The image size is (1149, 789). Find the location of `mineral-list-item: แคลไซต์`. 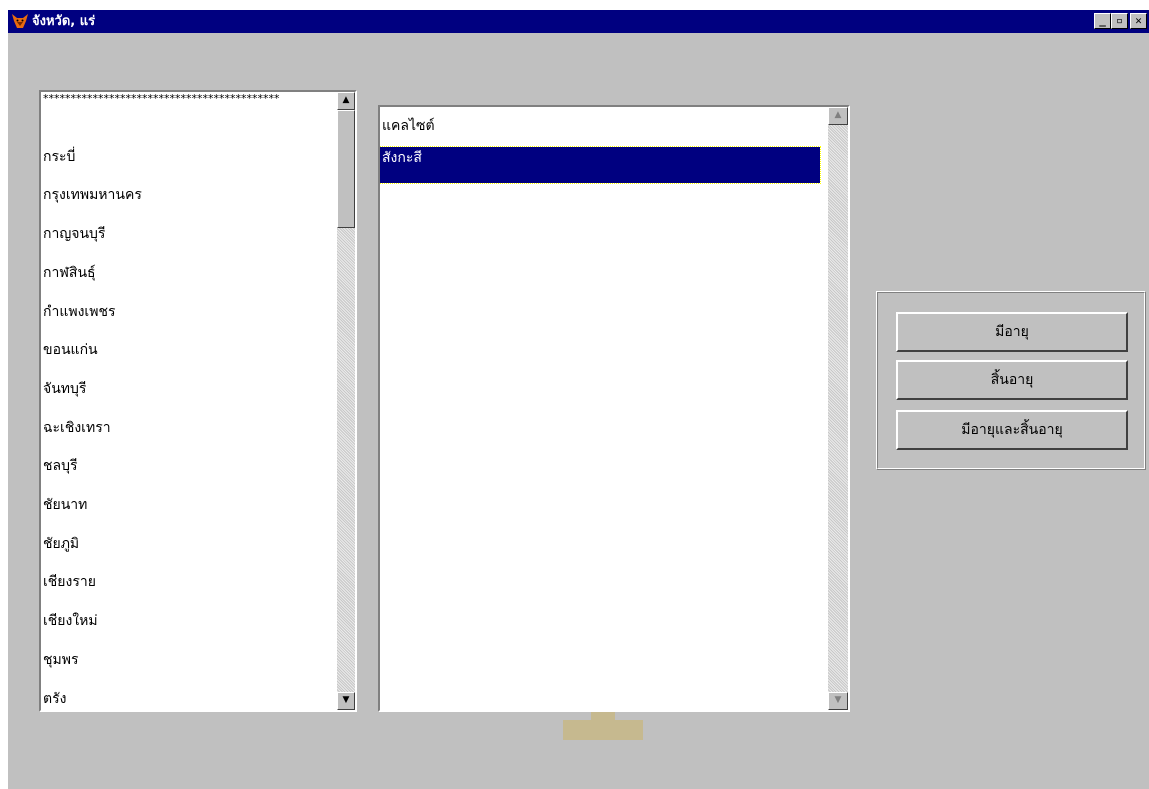

mineral-list-item: แคลไซต์ is located at coordinates (600, 126).